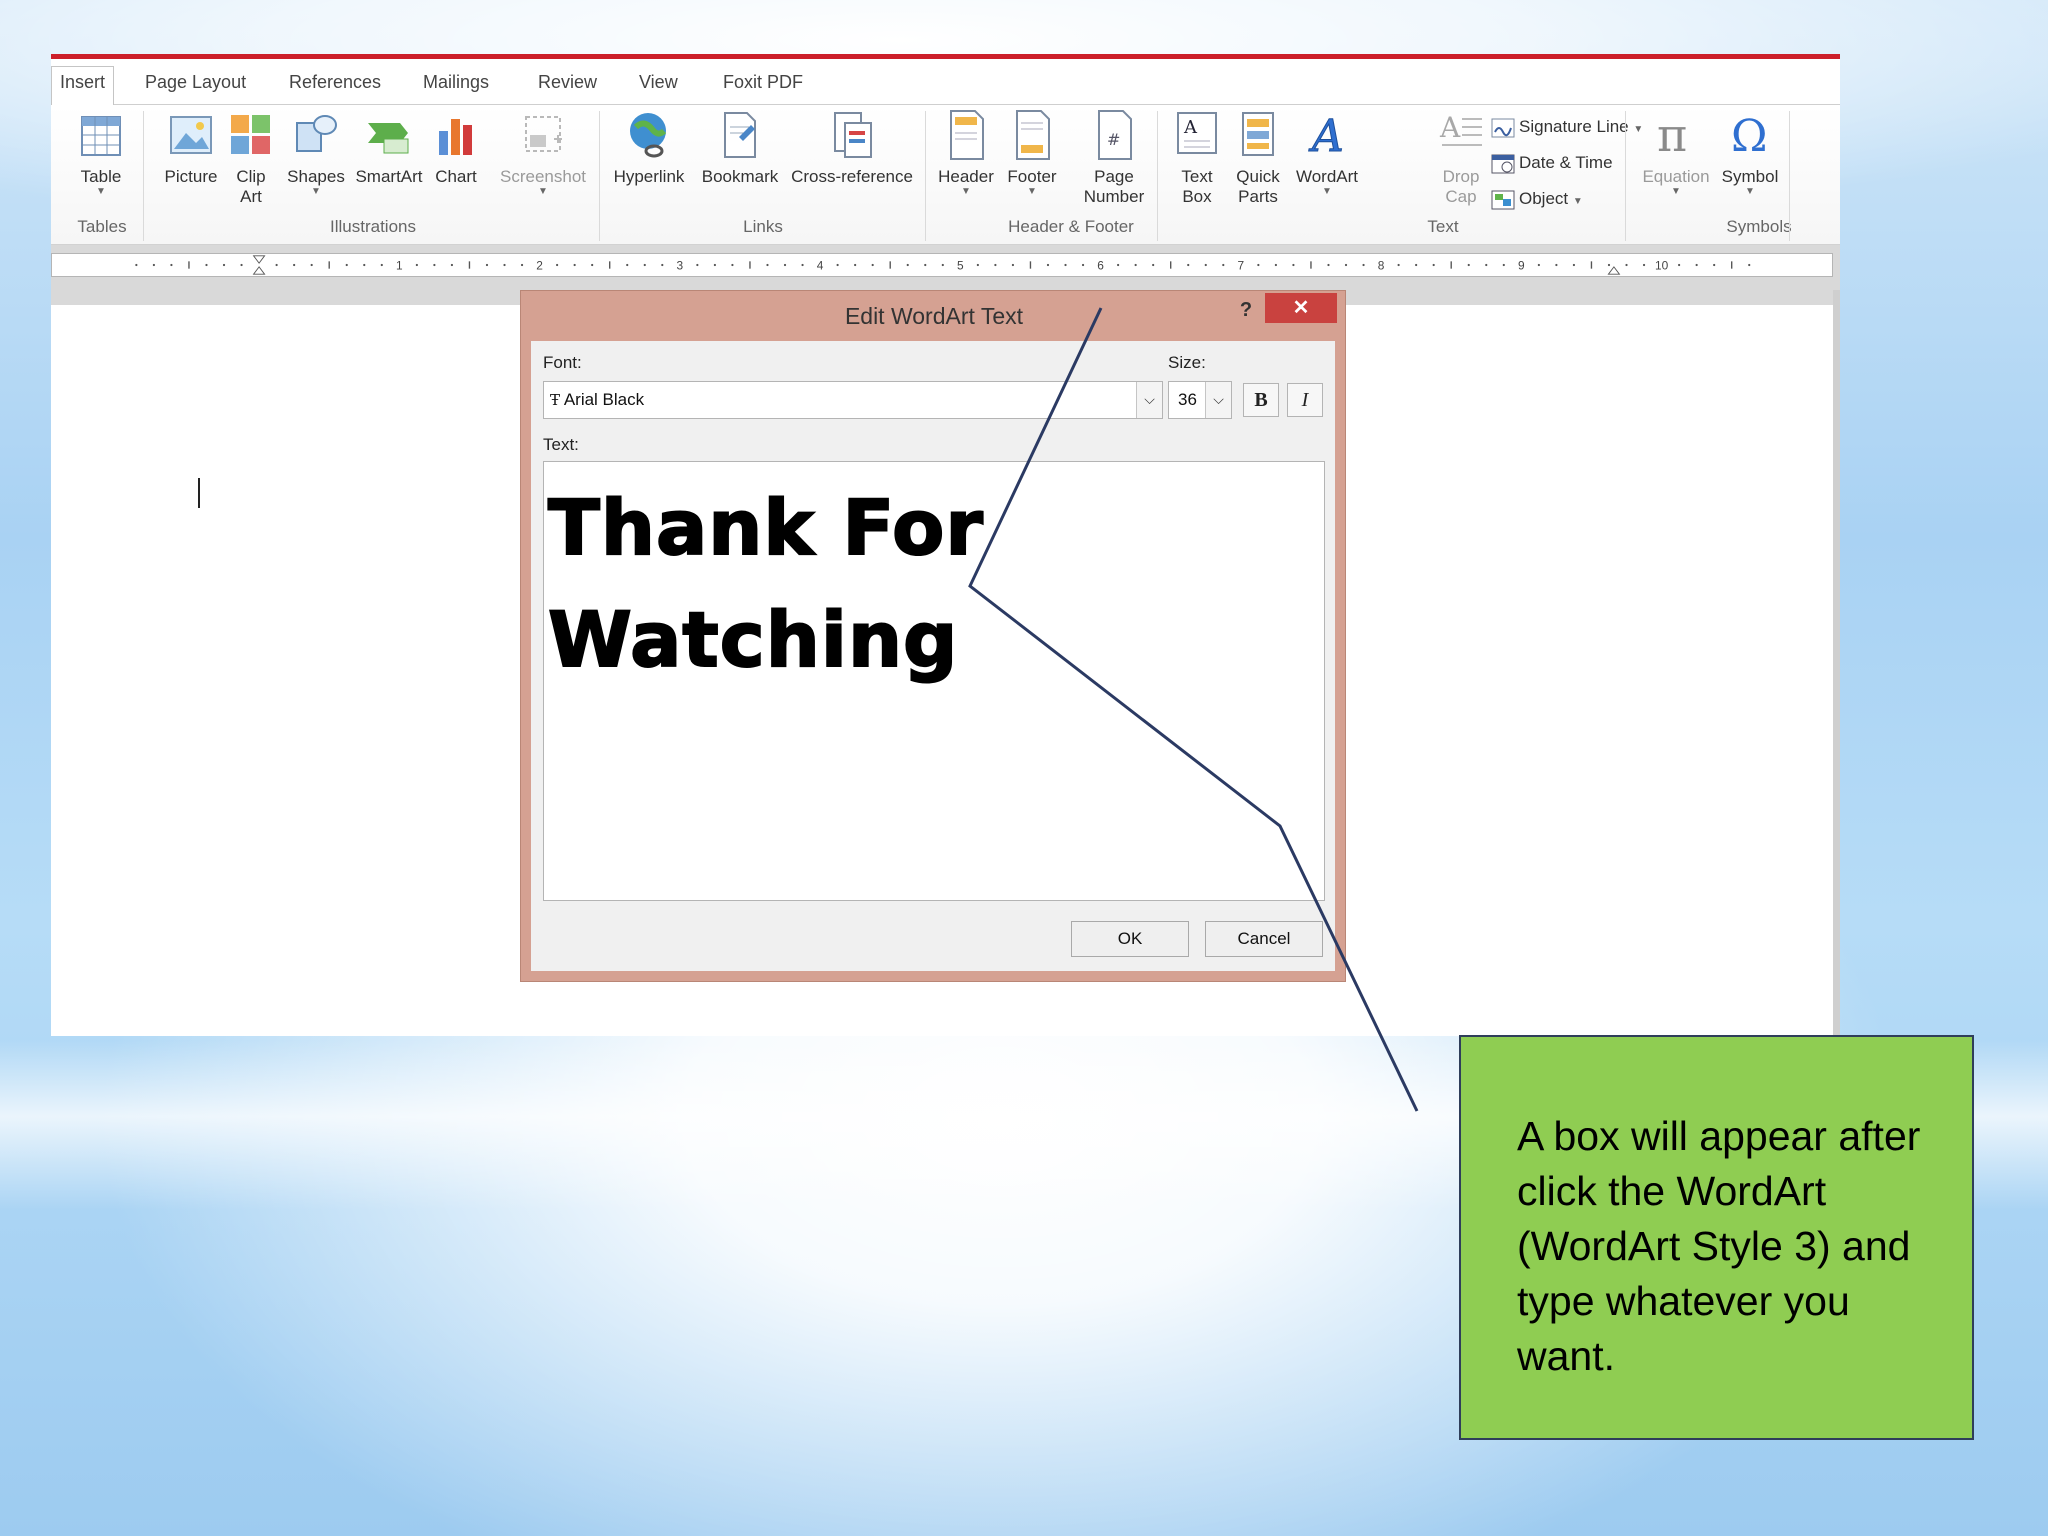 This screenshot has width=2048, height=1536. I want to click on smartart-button: SmartArt, so click(389, 148).